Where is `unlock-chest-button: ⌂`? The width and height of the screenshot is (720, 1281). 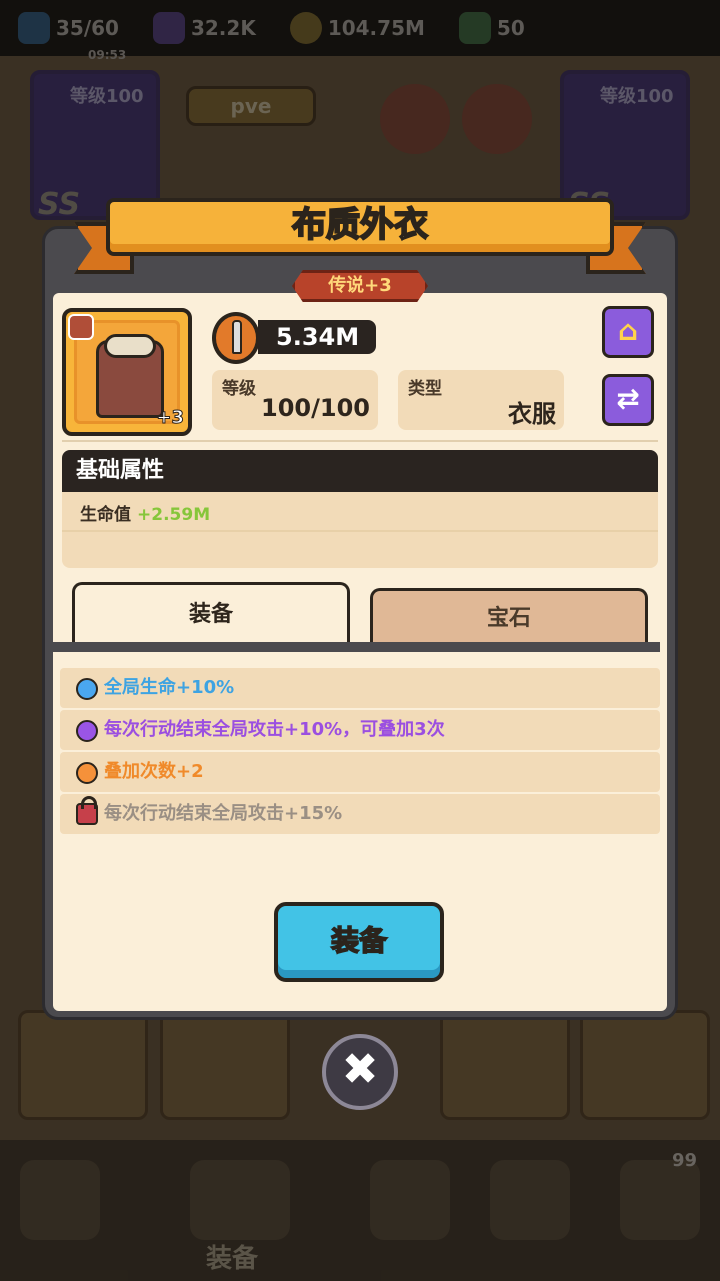
unlock-chest-button: ⌂ is located at coordinates (628, 332).